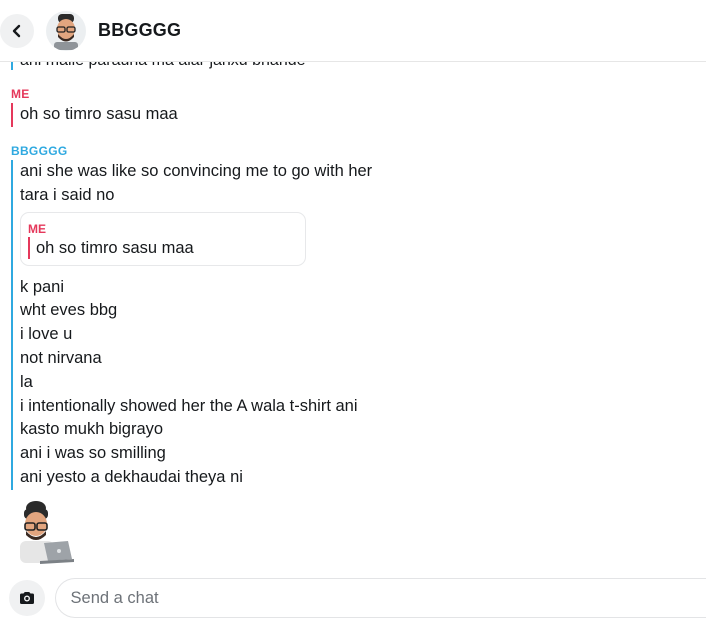  I want to click on message-group-me: oh so timro sasu maa, so click(94, 115).